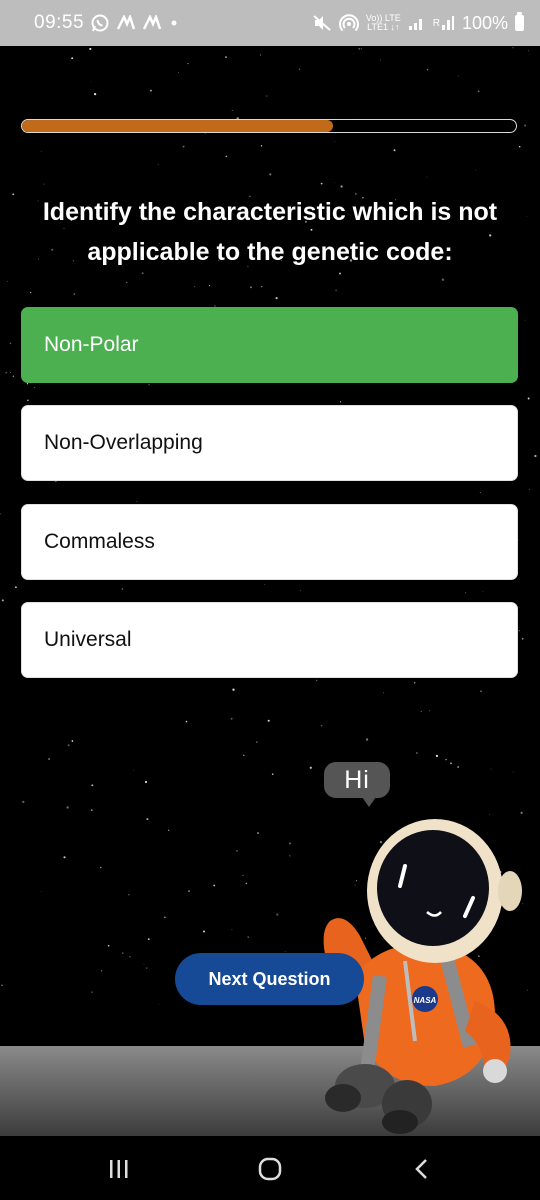  I want to click on option-non-polar: Non-Polar, so click(269, 345).